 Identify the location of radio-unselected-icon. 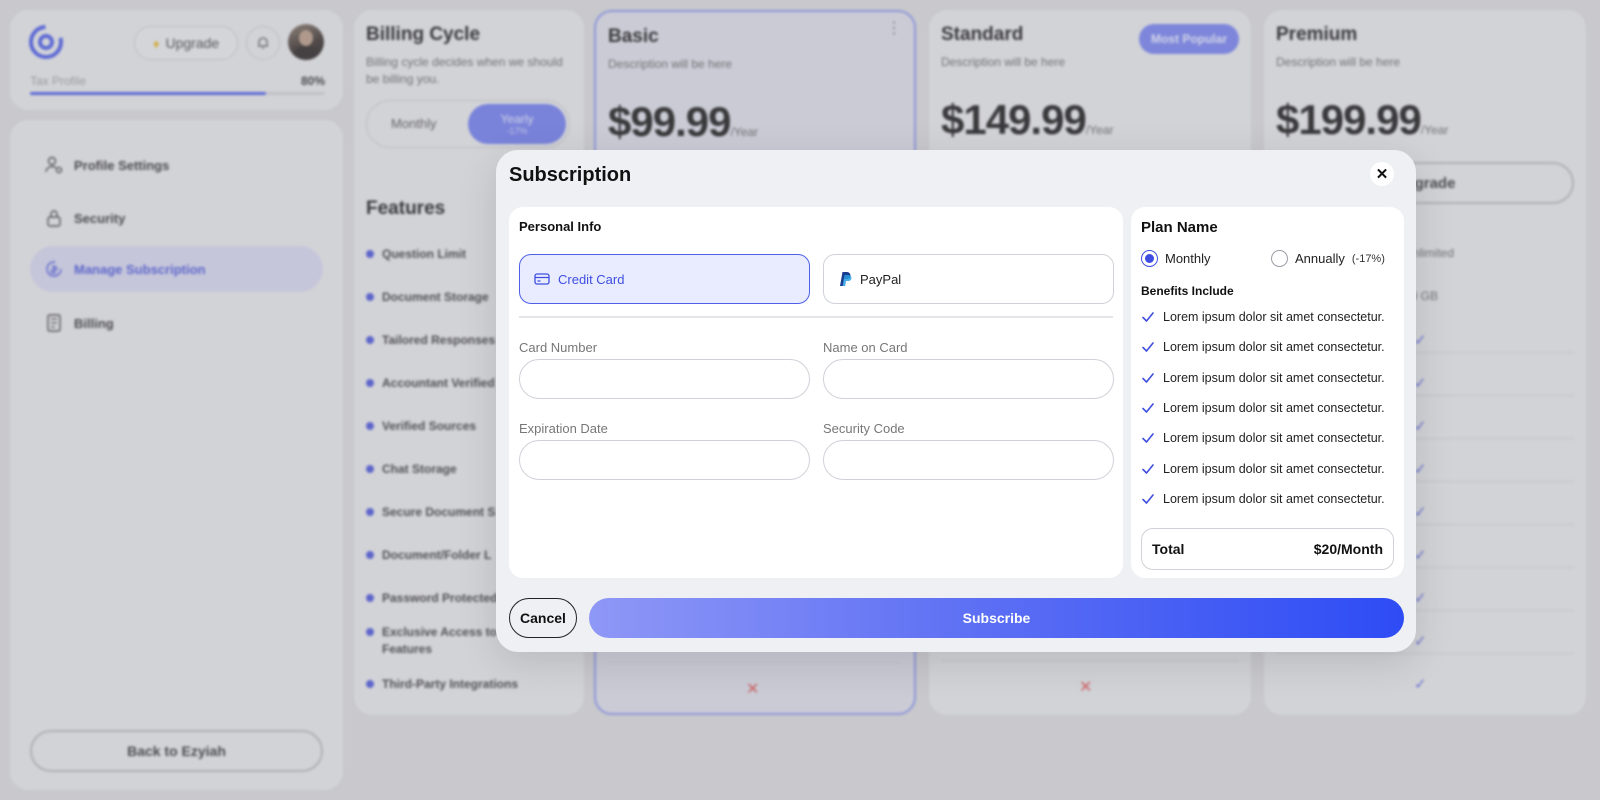
(1279, 258).